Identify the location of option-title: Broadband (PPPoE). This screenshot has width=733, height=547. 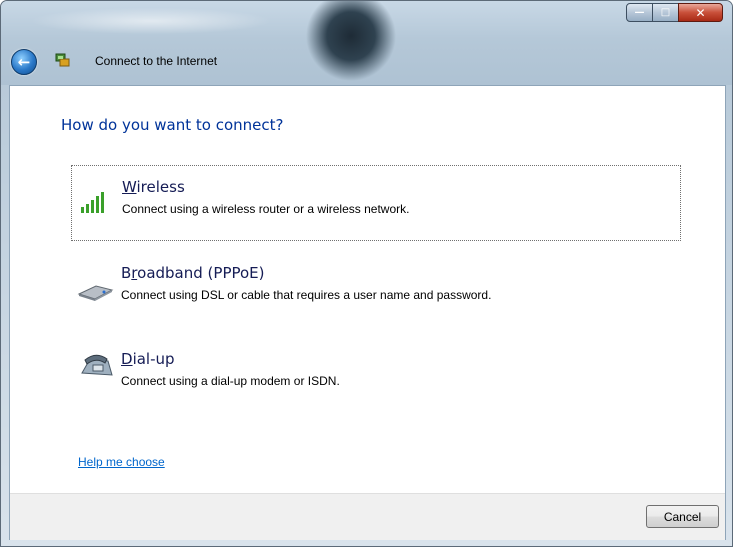
(193, 273).